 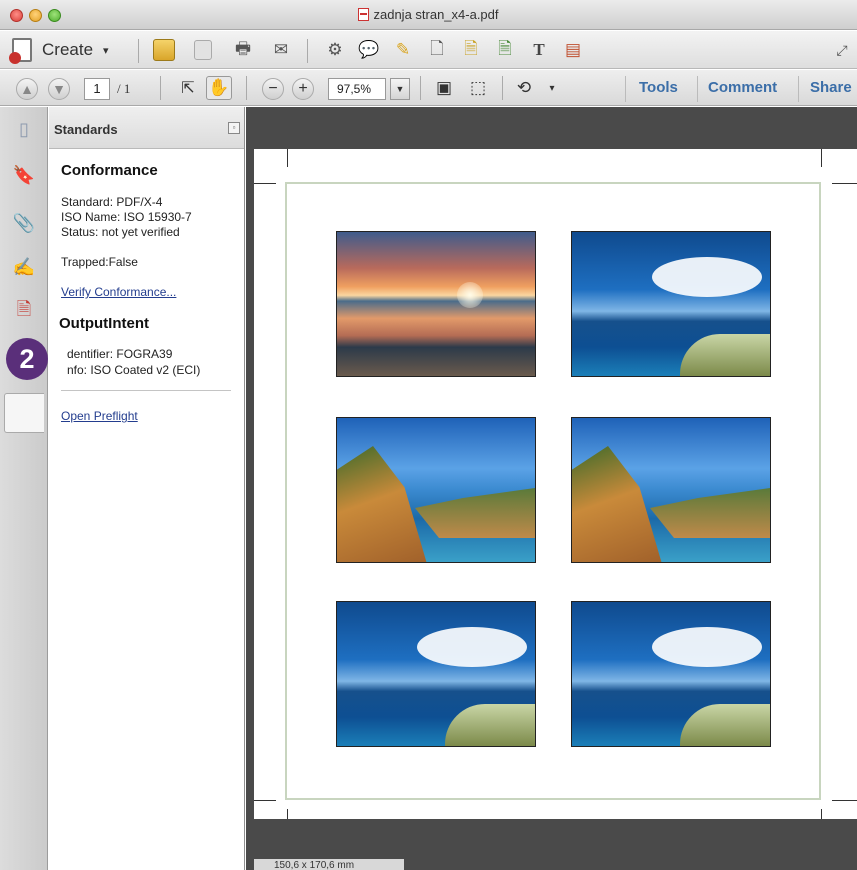 I want to click on speech-bubble-icon: 💬, so click(x=369, y=49).